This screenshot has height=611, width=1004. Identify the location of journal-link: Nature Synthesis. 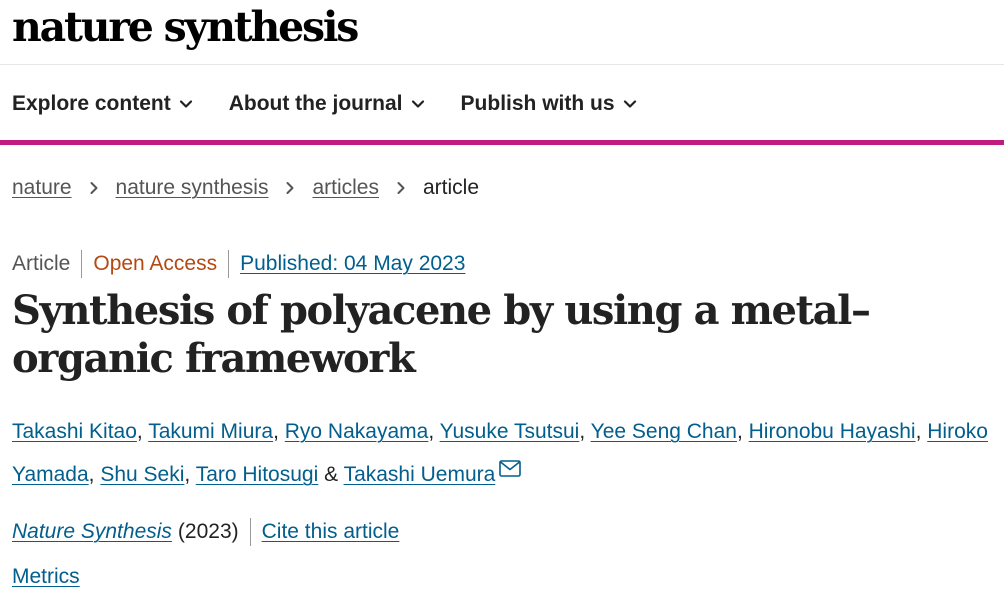
(92, 532).